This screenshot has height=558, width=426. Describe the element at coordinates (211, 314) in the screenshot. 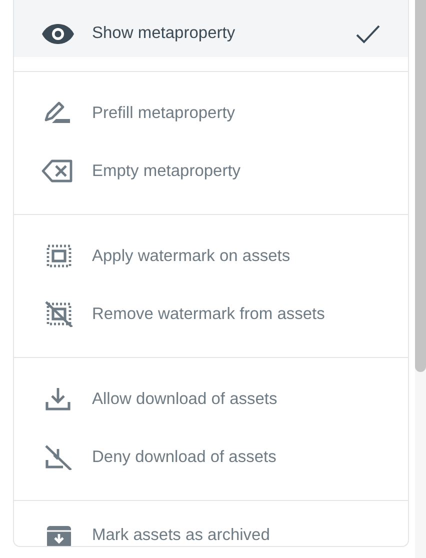

I see `menu-item: Remove watermark from assets` at that location.